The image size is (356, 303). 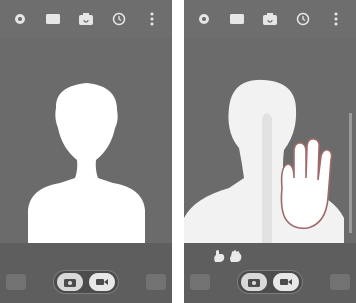 What do you see at coordinates (306, 184) in the screenshot?
I see `palm-icon` at bounding box center [306, 184].